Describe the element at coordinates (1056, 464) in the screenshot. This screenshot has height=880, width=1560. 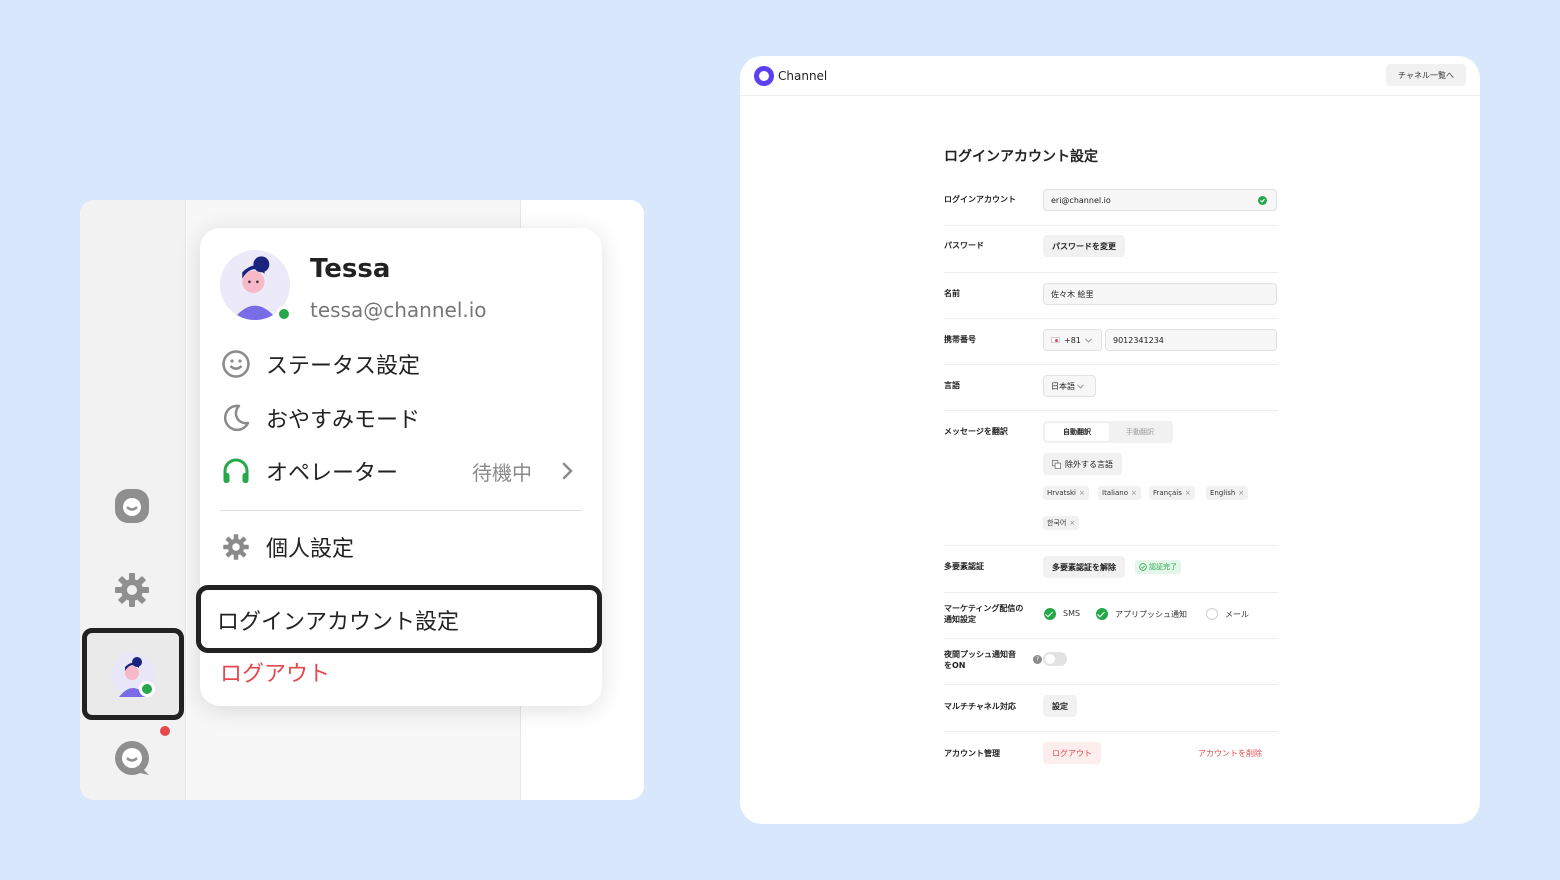
I see `translate-icon` at that location.